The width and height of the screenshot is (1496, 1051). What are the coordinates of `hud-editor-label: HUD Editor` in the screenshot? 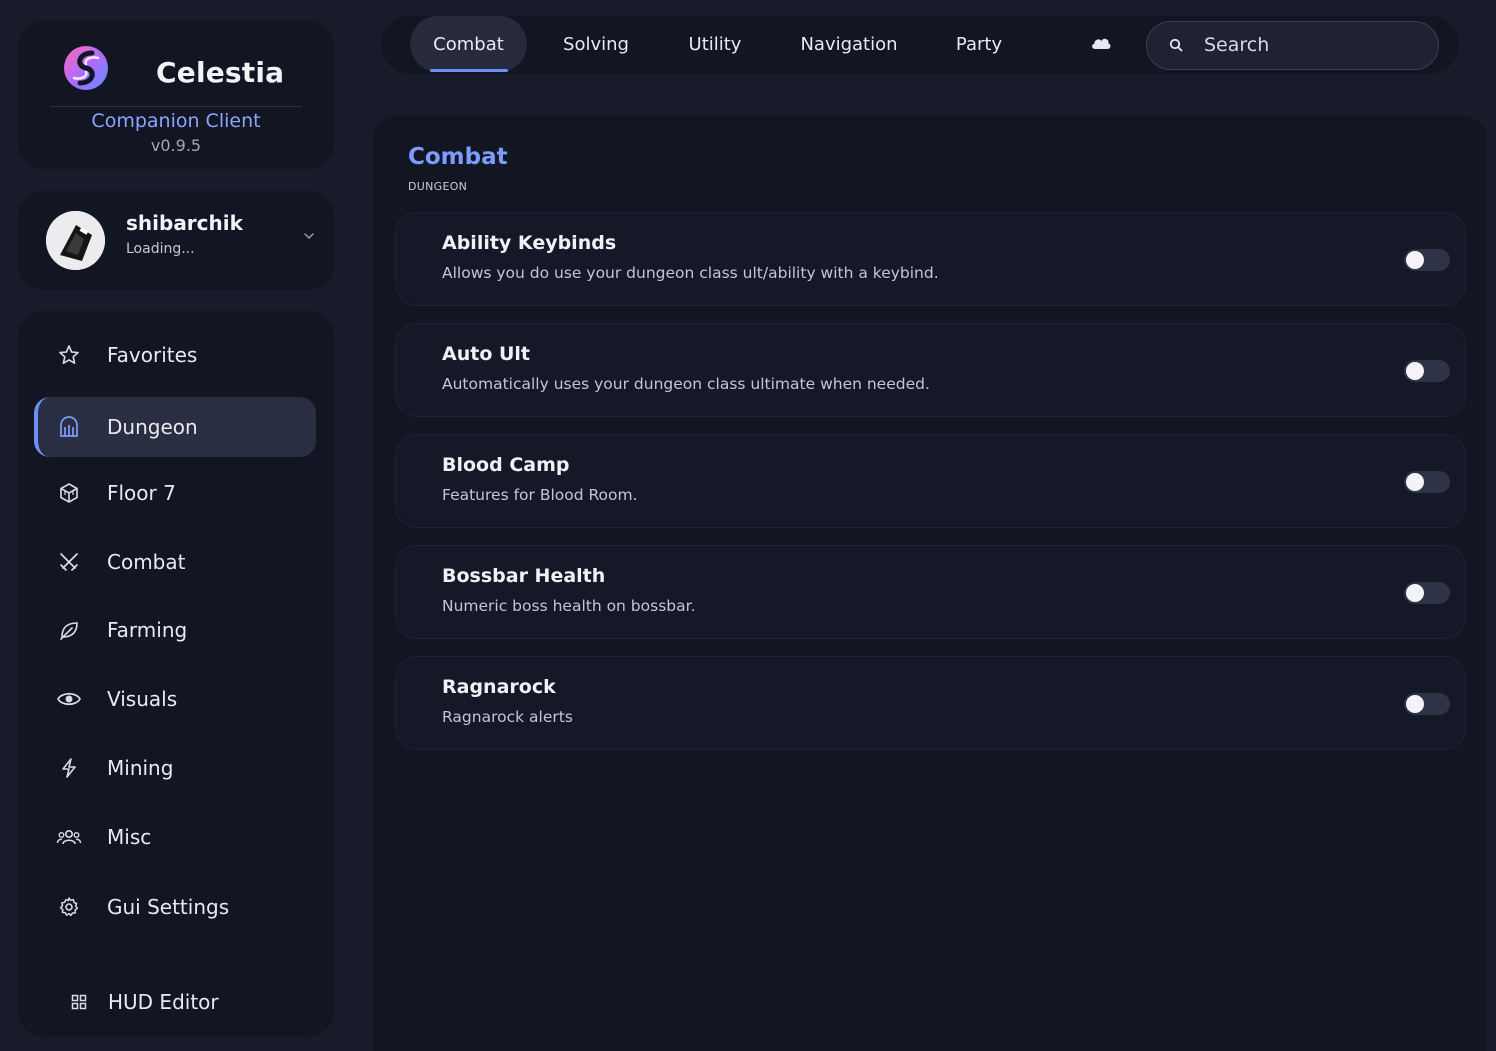 It's located at (163, 1002).